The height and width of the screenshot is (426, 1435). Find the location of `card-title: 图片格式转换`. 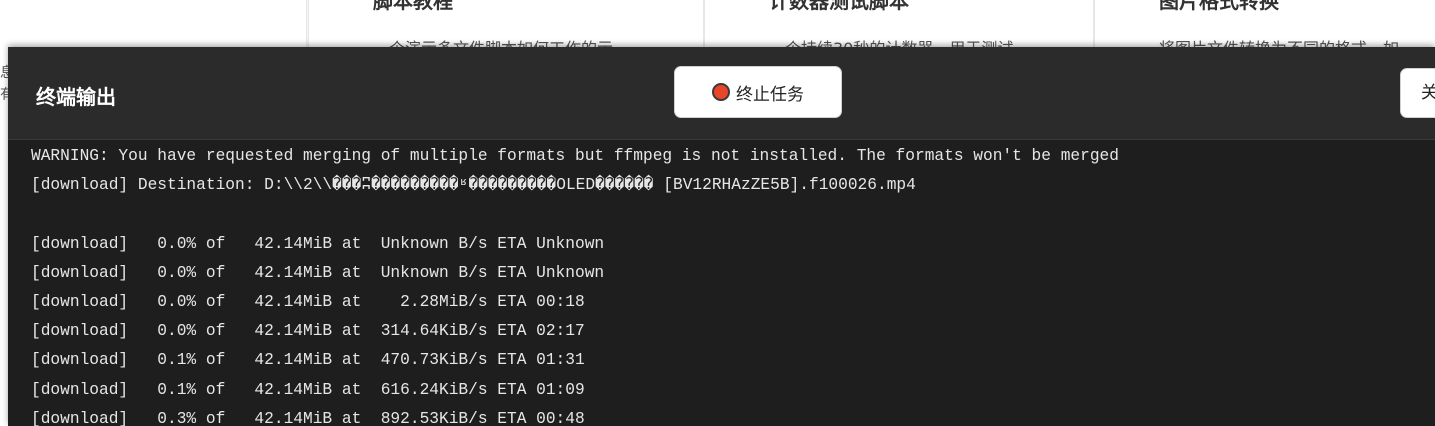

card-title: 图片格式转换 is located at coordinates (1219, 6).